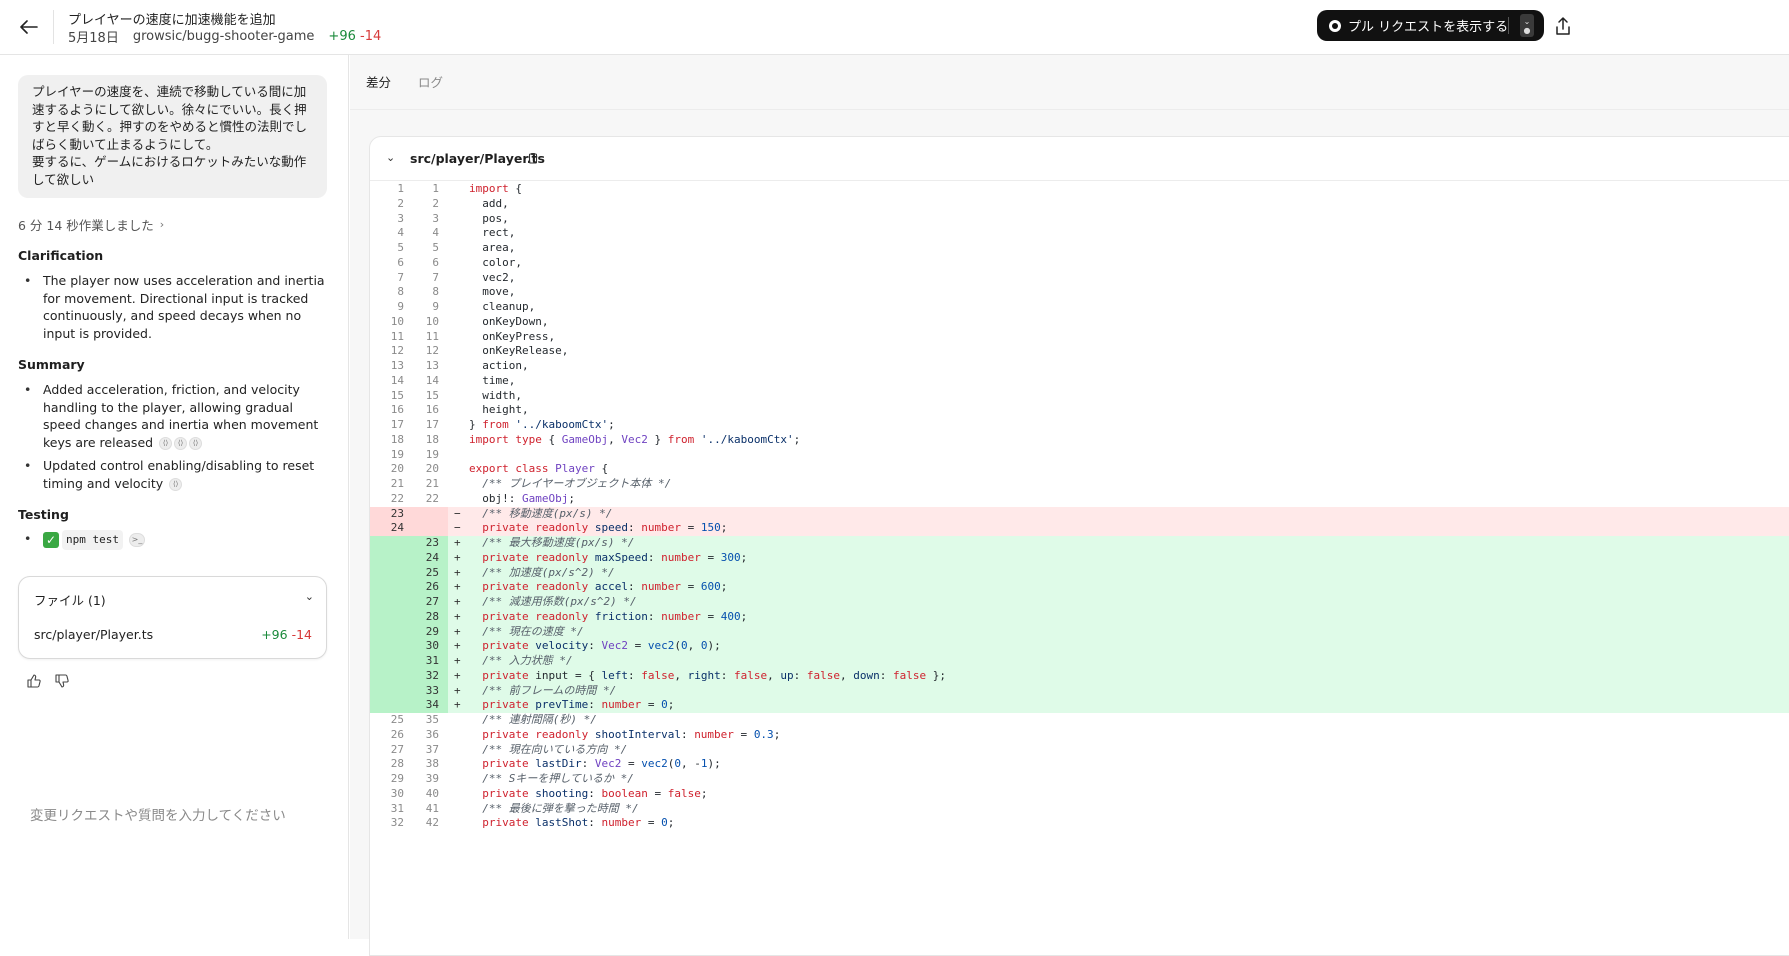 The height and width of the screenshot is (956, 1789). What do you see at coordinates (432, 749) in the screenshot?
I see `new-line-number: 37` at bounding box center [432, 749].